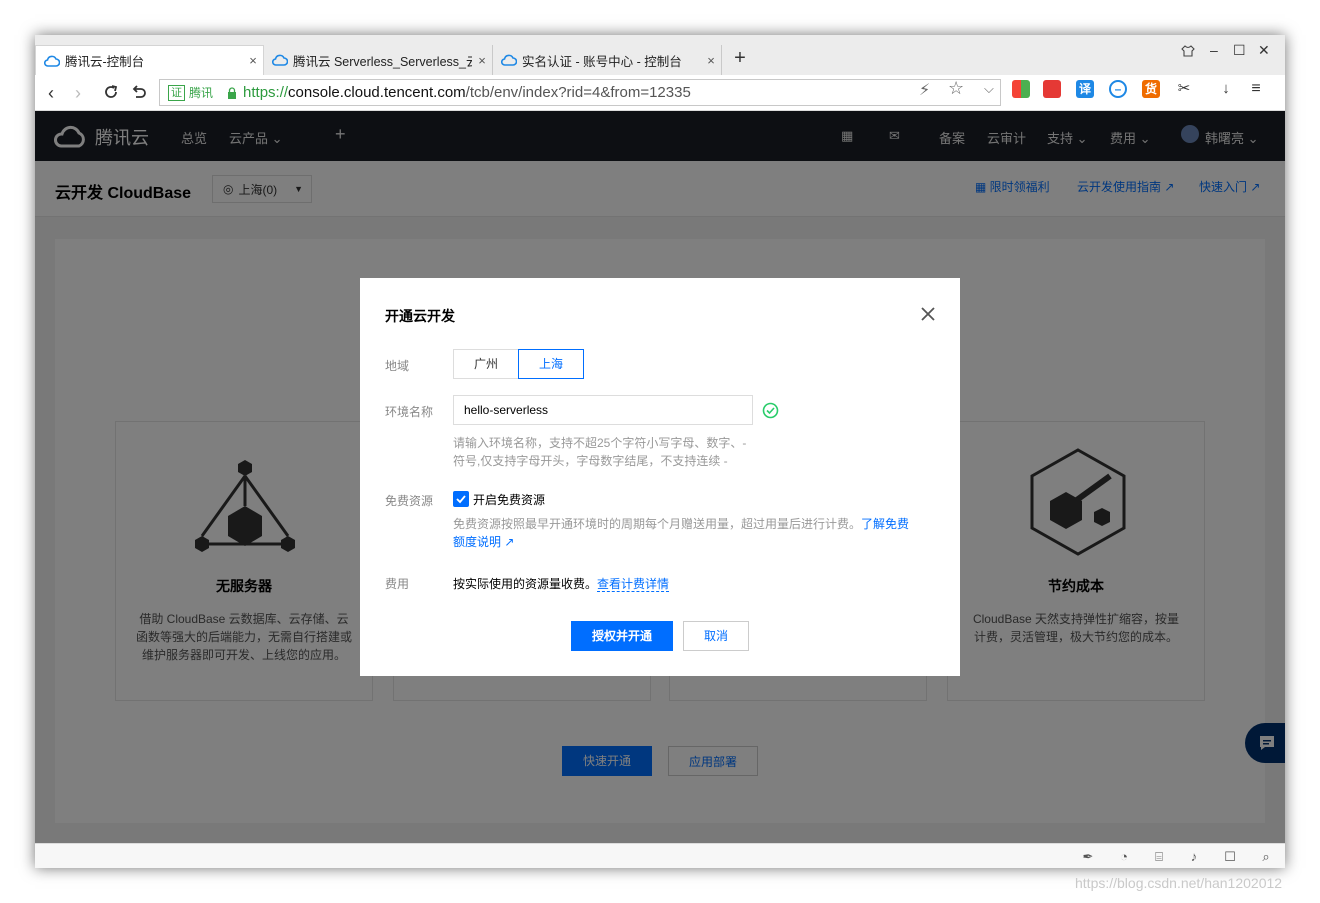  What do you see at coordinates (602, 61) in the screenshot?
I see `tab-label: 实名认证 - 账号中心 - 控制台` at bounding box center [602, 61].